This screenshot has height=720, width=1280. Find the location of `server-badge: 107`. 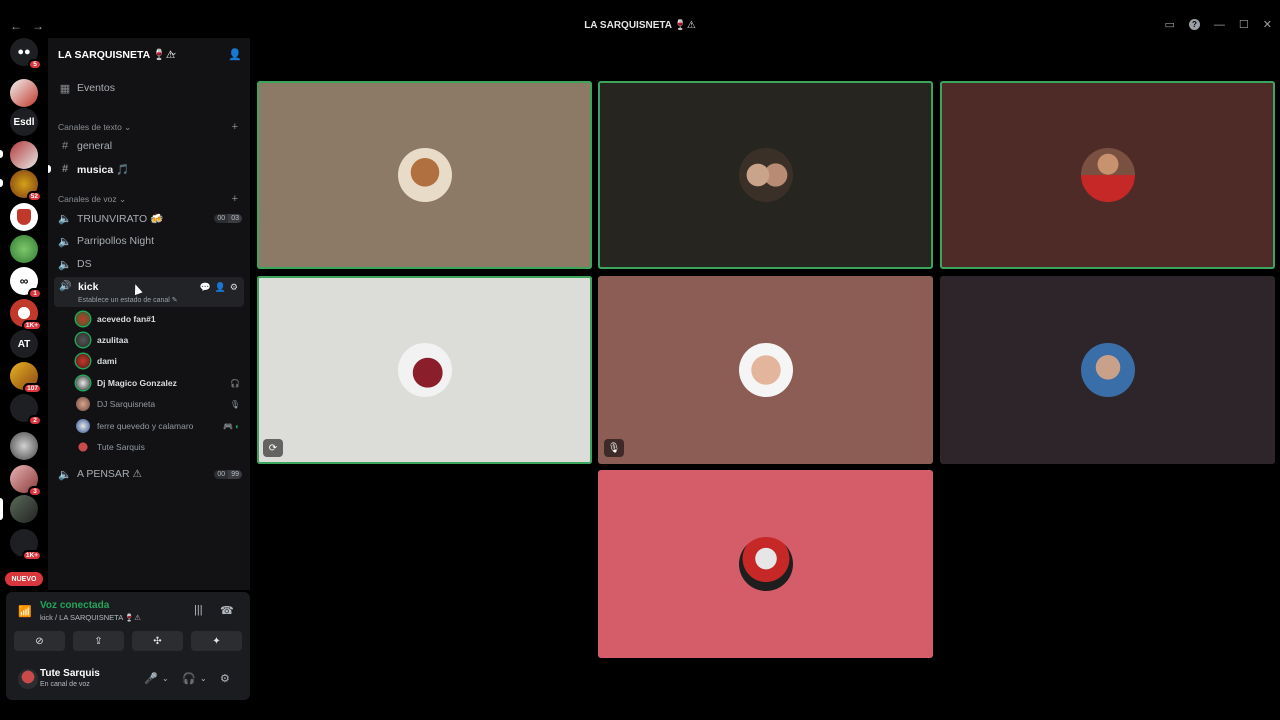

server-badge: 107 is located at coordinates (32, 388).